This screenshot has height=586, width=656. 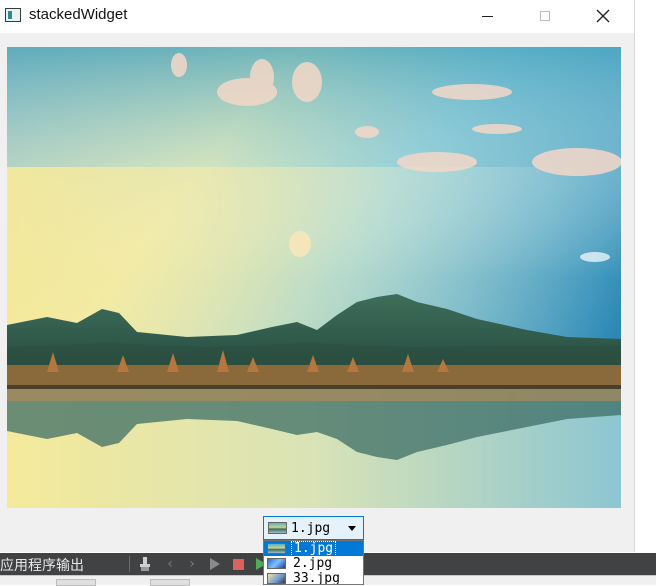 I want to click on dropdown-option-3: 33.jpg, so click(x=313, y=577).